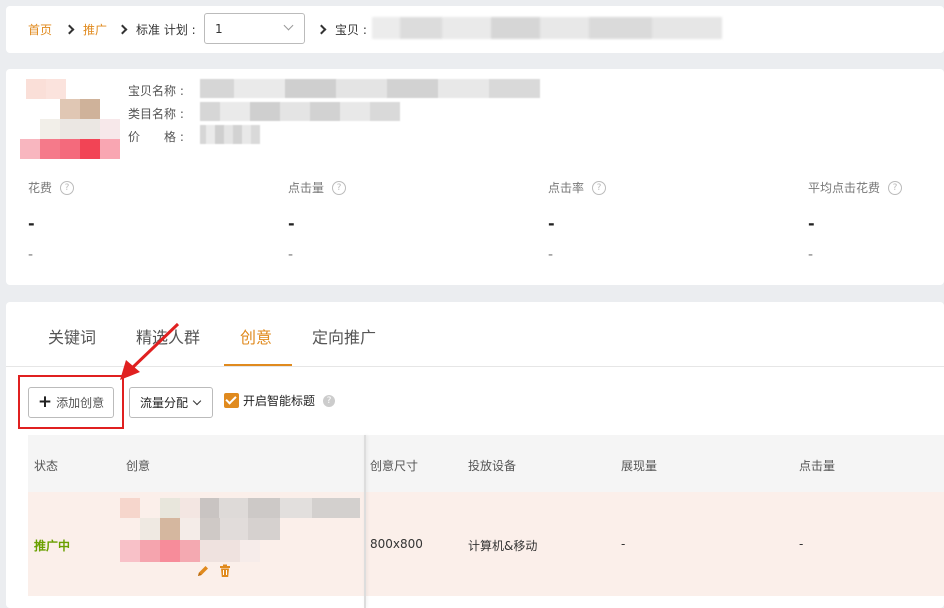 This screenshot has width=944, height=608. What do you see at coordinates (225, 571) in the screenshot?
I see `trash-icon` at bounding box center [225, 571].